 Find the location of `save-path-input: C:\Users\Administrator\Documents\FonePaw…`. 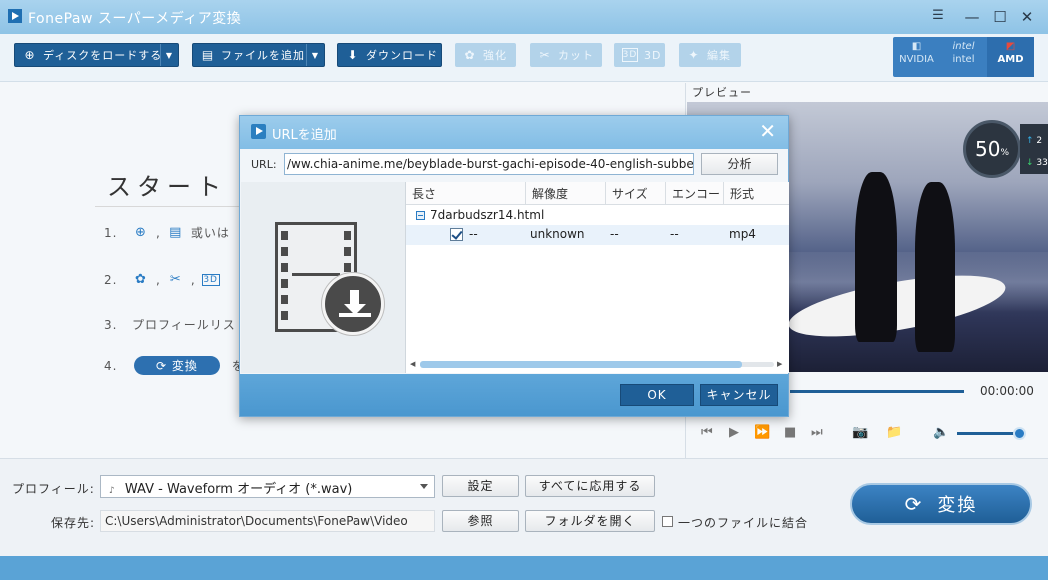

save-path-input: C:\Users\Administrator\Documents\FonePaw… is located at coordinates (267, 521).